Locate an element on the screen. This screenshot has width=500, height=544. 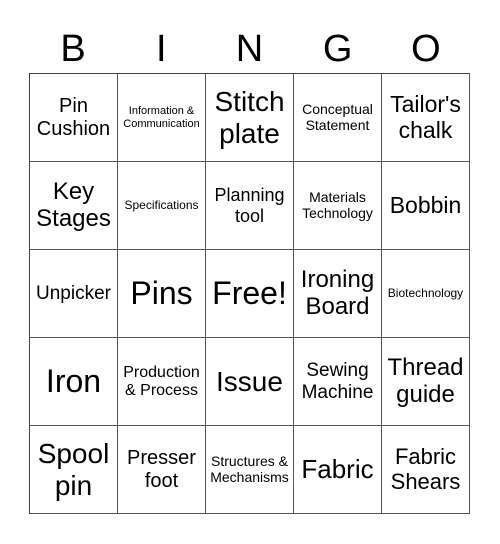
bingo-cell: Specifications is located at coordinates (162, 206).